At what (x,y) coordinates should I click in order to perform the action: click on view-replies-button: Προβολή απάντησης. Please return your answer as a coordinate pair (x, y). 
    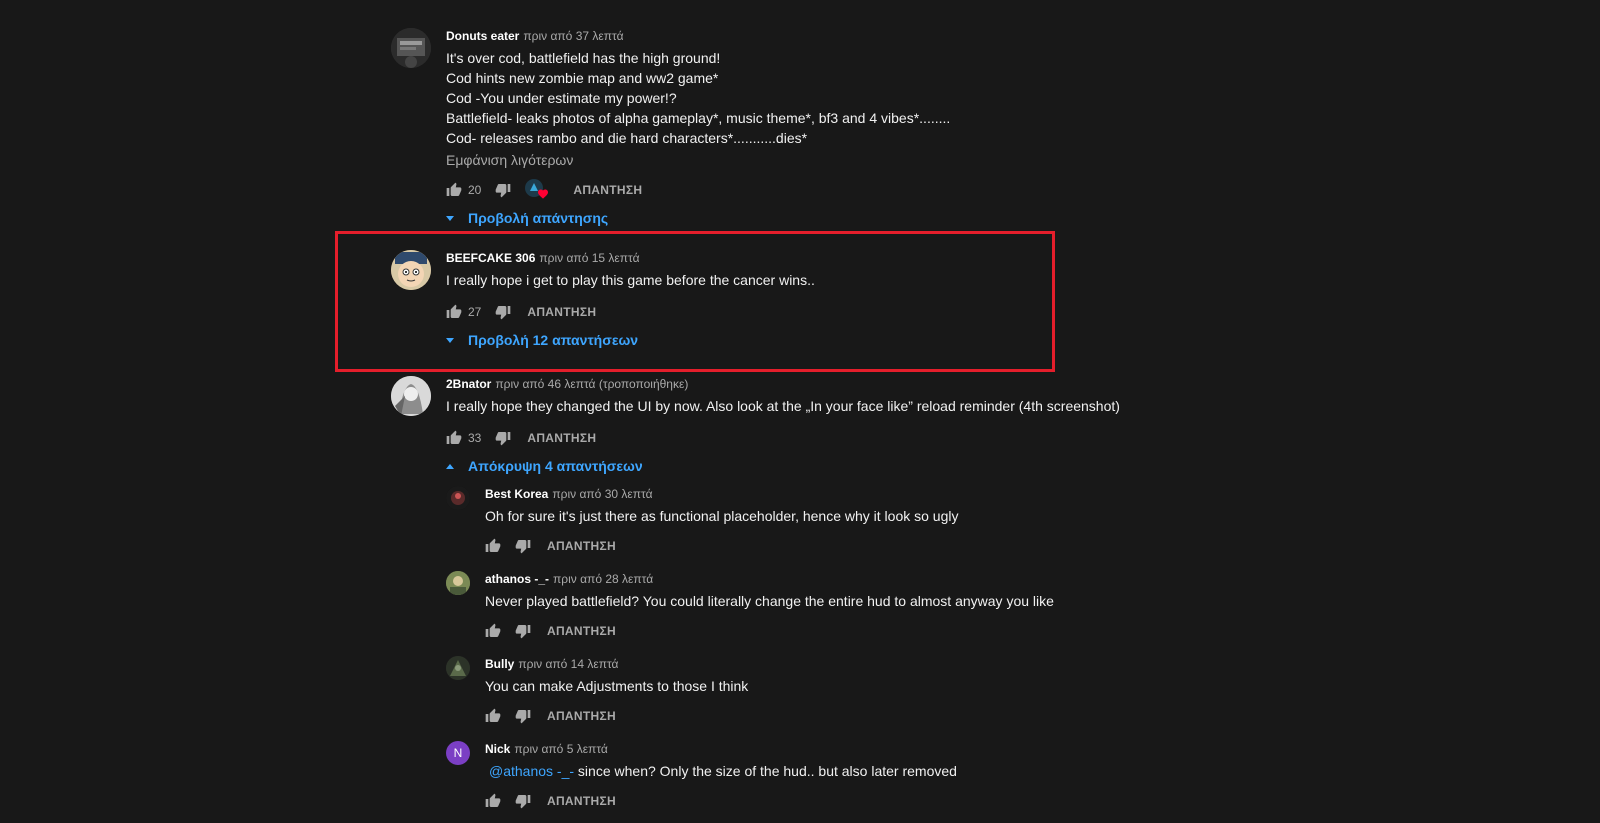
    Looking at the image, I should click on (798, 218).